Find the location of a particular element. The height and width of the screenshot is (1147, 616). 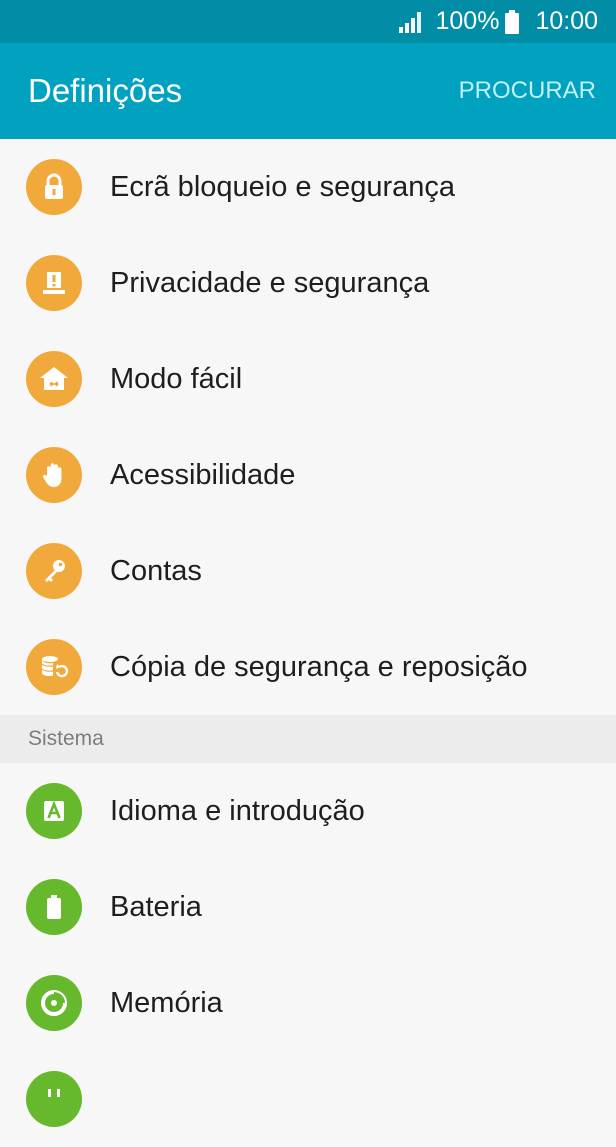

settings-item-label: Ecrã bloqueio e segurança is located at coordinates (283, 186).